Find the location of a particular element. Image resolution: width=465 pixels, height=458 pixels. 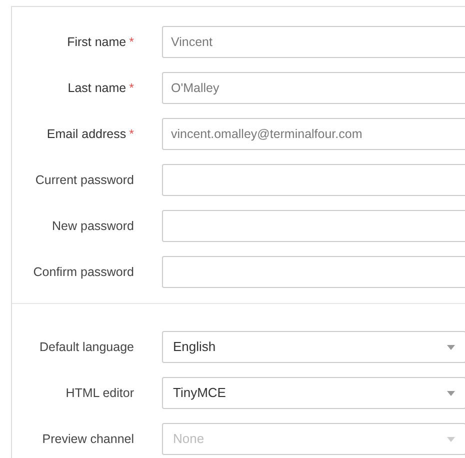

field-label: New password is located at coordinates (92, 226).